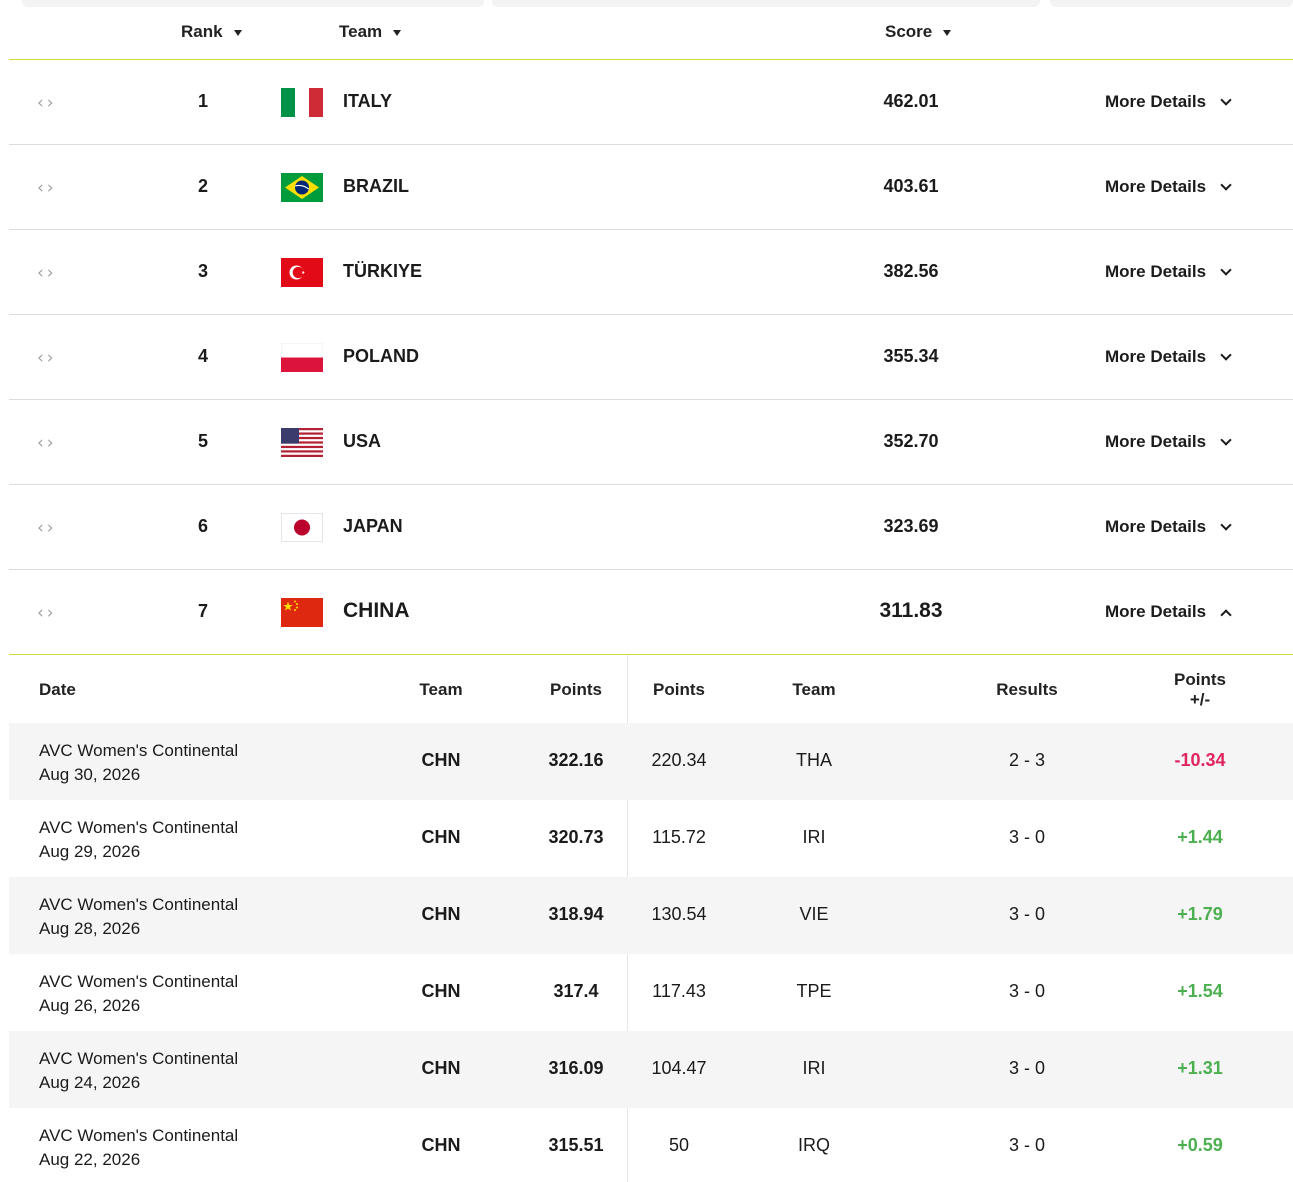 The width and height of the screenshot is (1293, 1182). I want to click on opponent-points: 117.43, so click(679, 991).